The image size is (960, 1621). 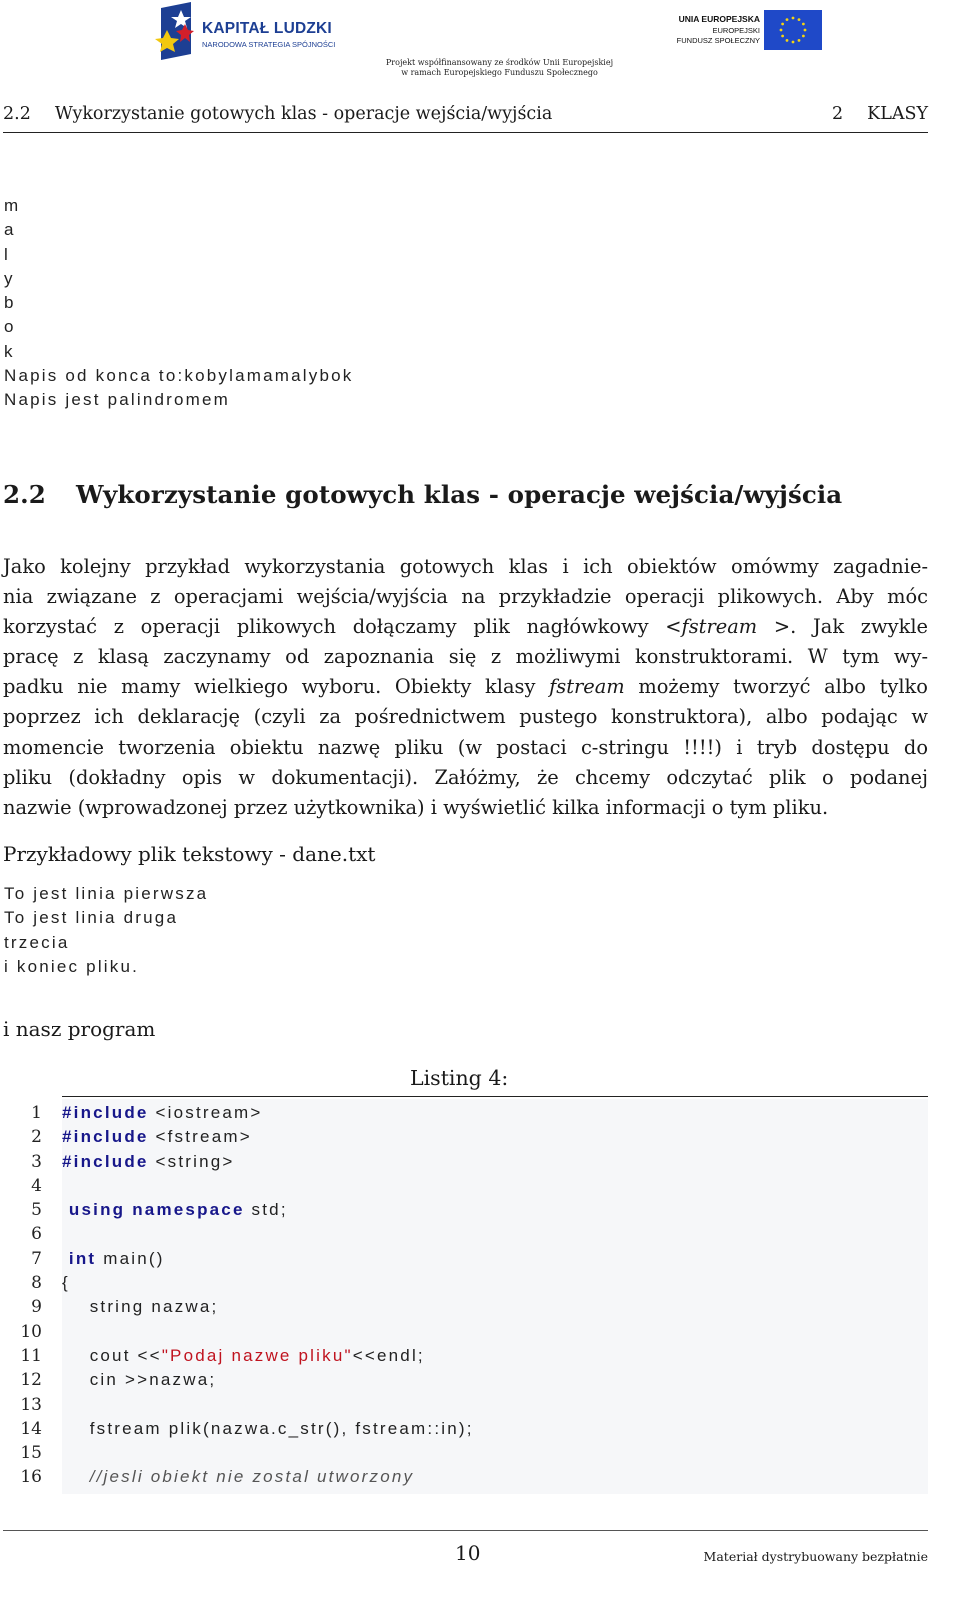 I want to click on line-number: 15, so click(x=31, y=1453).